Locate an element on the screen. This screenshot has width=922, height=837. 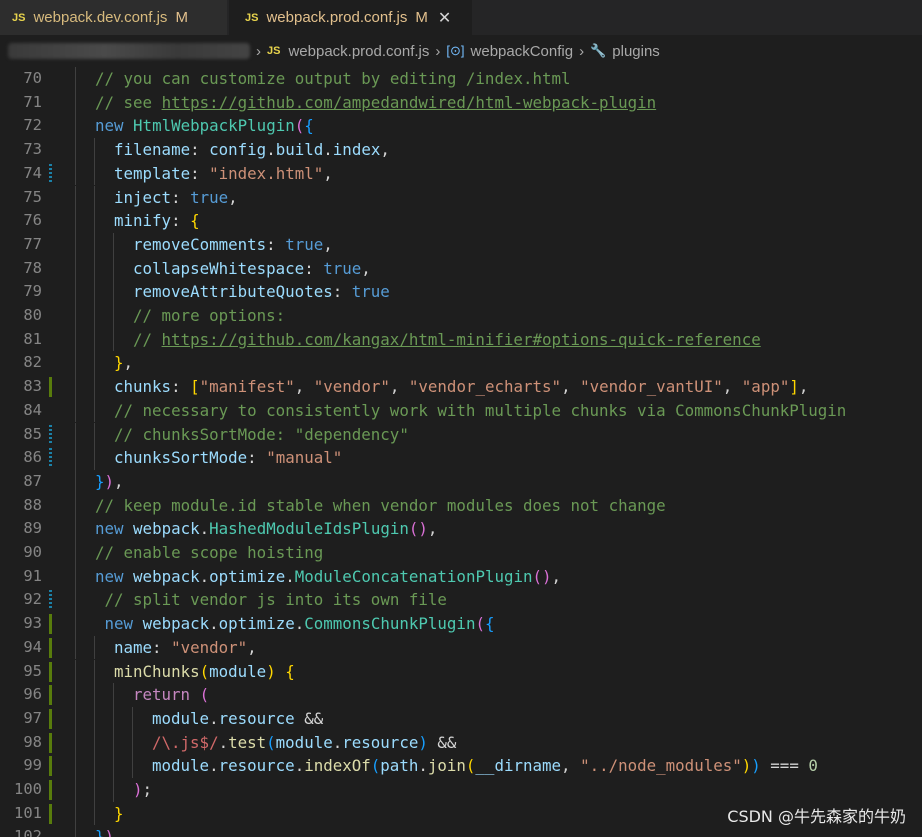
code-line: 79 removeAttributeQuotes: true is located at coordinates (461, 292).